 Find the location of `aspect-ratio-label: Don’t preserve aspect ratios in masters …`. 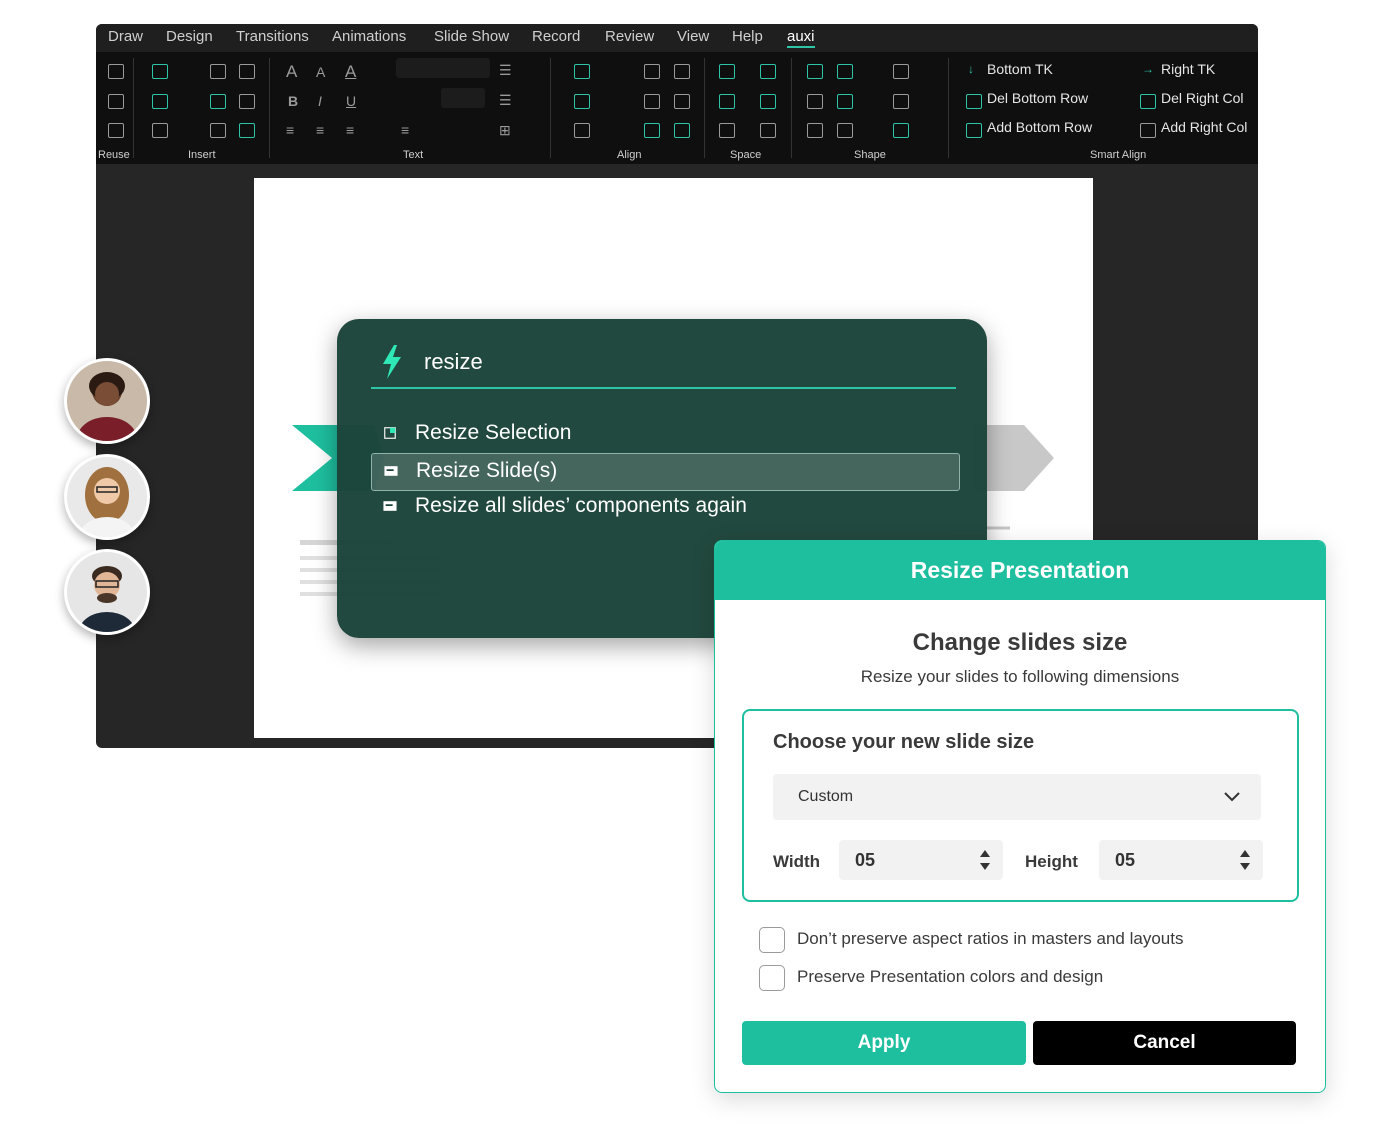

aspect-ratio-label: Don’t preserve aspect ratios in masters … is located at coordinates (990, 938).